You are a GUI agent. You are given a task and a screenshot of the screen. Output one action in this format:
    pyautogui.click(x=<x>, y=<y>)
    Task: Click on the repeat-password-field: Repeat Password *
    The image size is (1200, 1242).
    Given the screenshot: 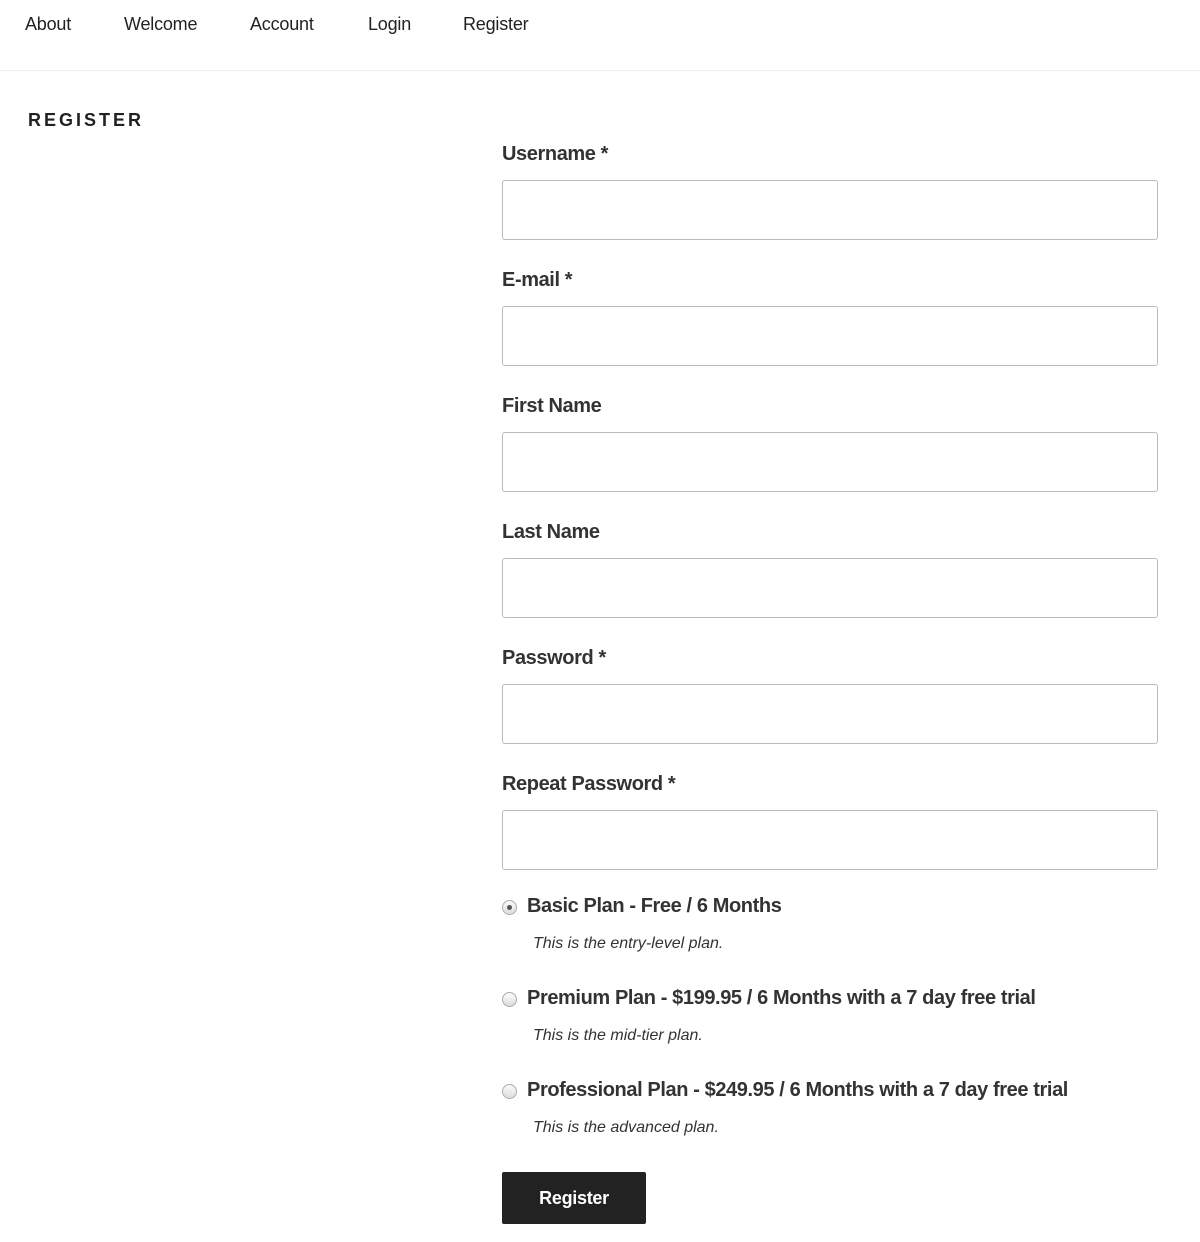 What is the action you would take?
    pyautogui.click(x=830, y=833)
    